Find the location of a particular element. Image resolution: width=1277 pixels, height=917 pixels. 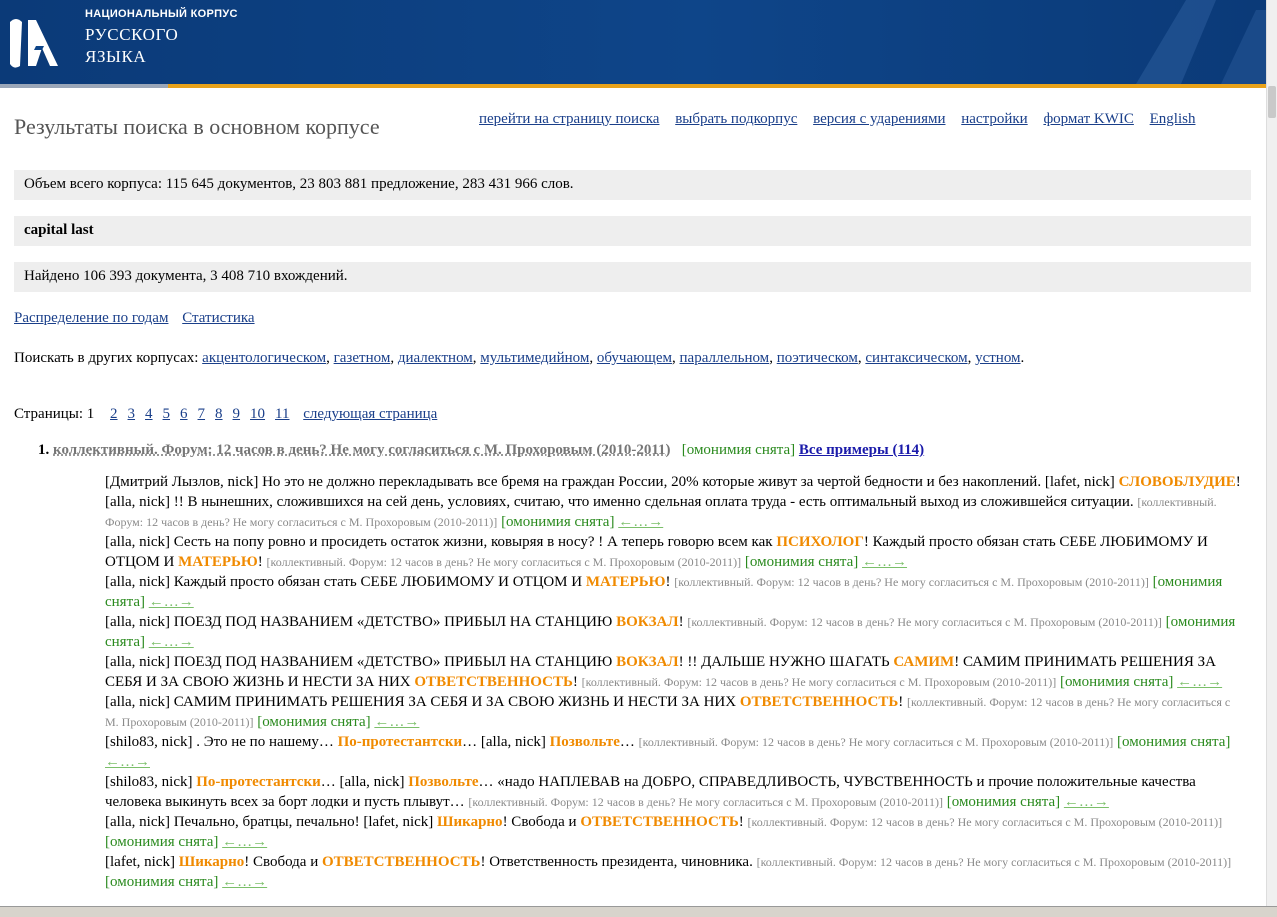

result-number: 1. is located at coordinates (43, 450).